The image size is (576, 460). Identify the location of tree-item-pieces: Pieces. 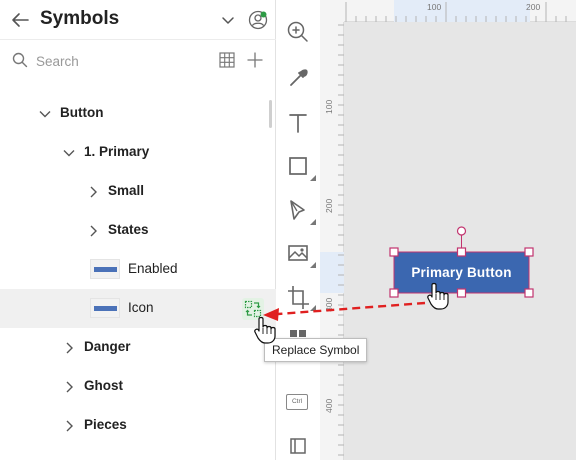
(138, 425).